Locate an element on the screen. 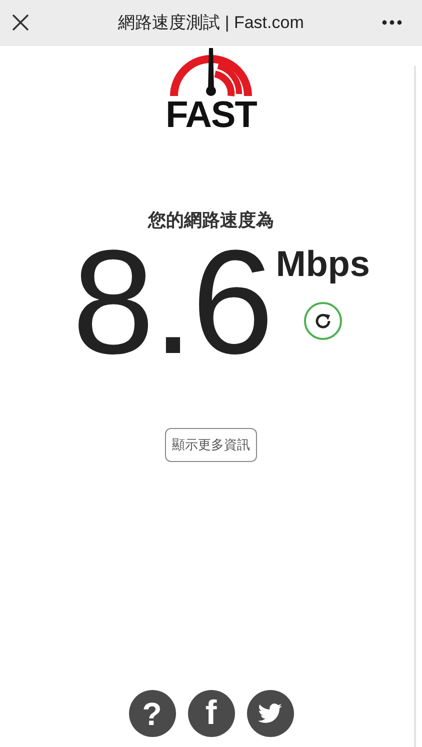 The width and height of the screenshot is (422, 747). refresh-icon is located at coordinates (323, 321).